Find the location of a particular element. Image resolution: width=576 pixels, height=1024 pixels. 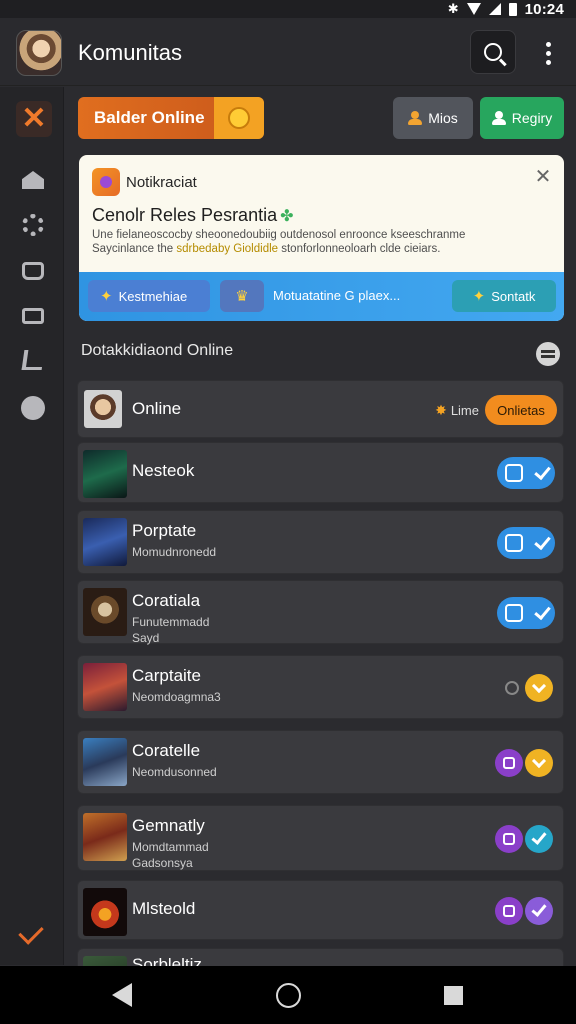

list-item: Nesteok is located at coordinates (320, 472).